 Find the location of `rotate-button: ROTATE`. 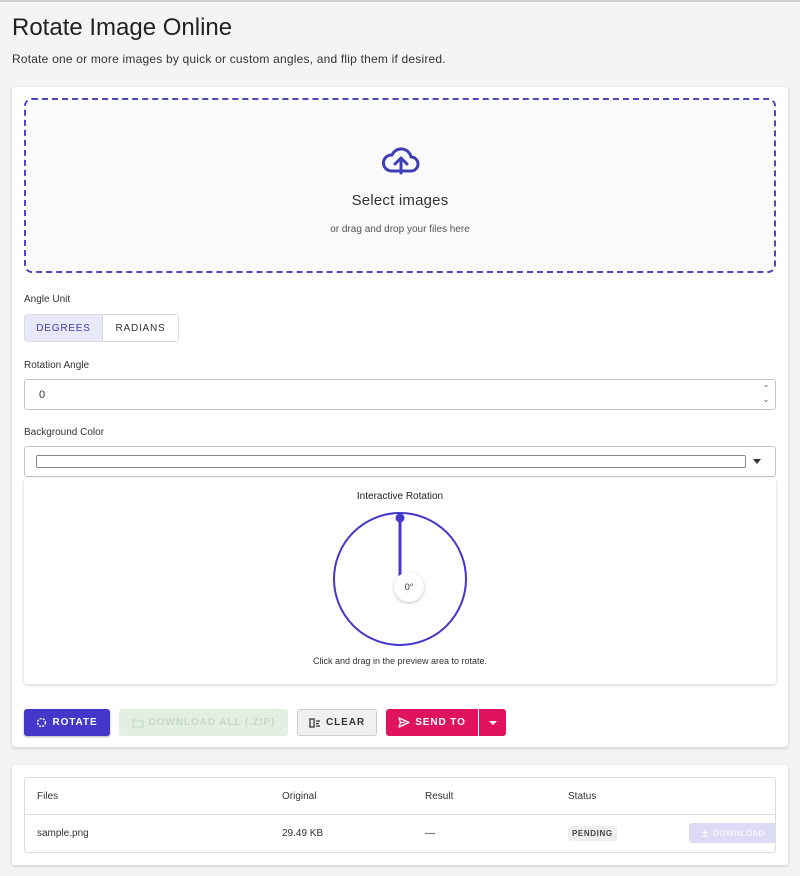

rotate-button: ROTATE is located at coordinates (67, 722).